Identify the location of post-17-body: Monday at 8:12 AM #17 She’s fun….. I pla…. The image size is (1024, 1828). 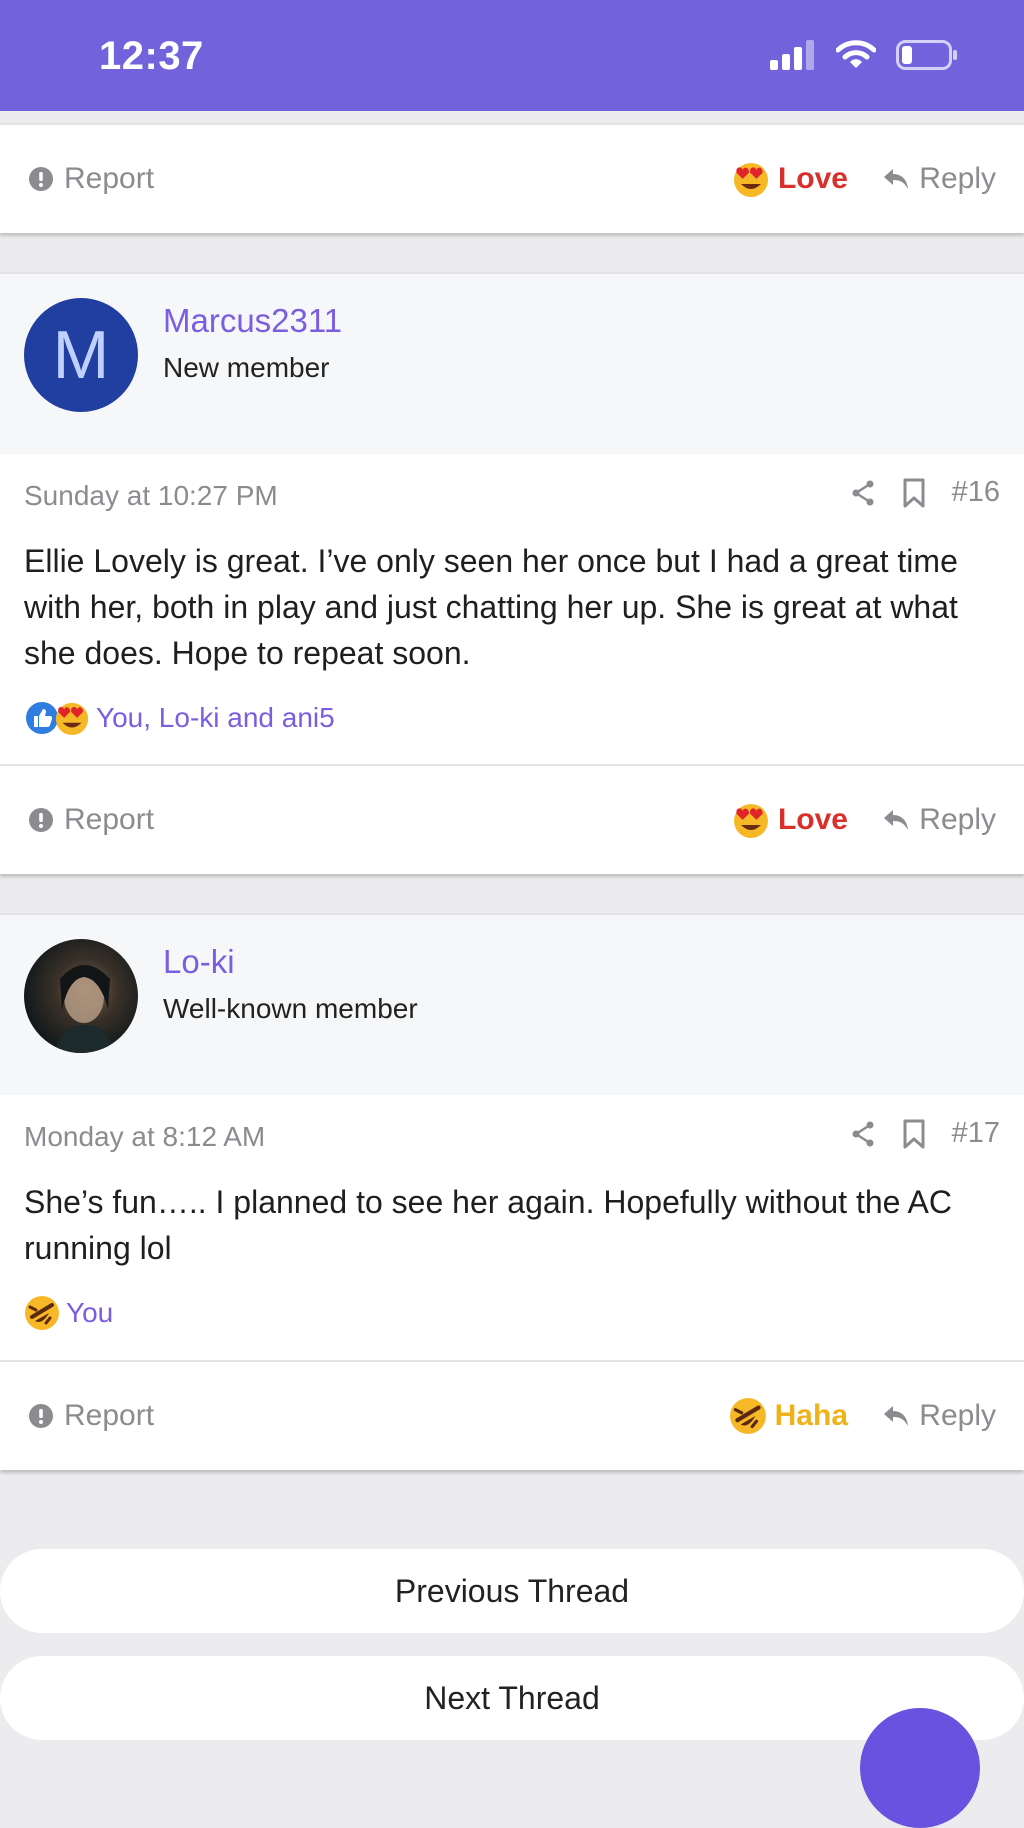
(512, 1227).